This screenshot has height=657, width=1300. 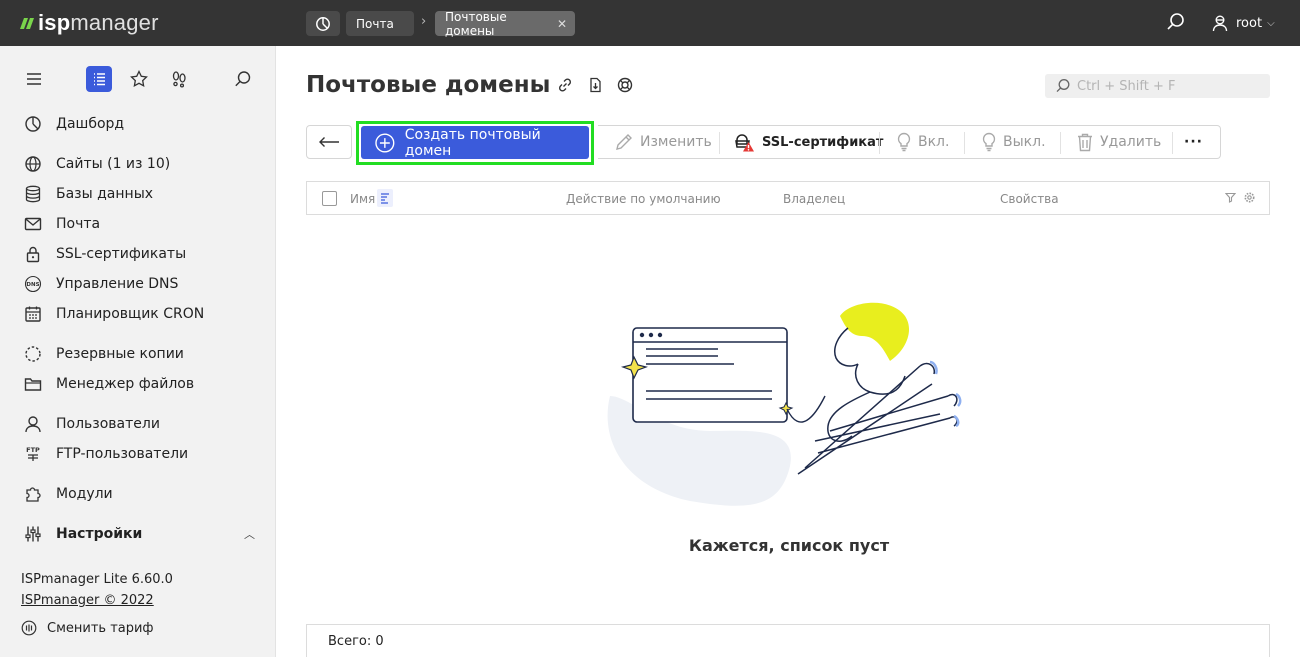 What do you see at coordinates (99, 79) in the screenshot?
I see `list-icon` at bounding box center [99, 79].